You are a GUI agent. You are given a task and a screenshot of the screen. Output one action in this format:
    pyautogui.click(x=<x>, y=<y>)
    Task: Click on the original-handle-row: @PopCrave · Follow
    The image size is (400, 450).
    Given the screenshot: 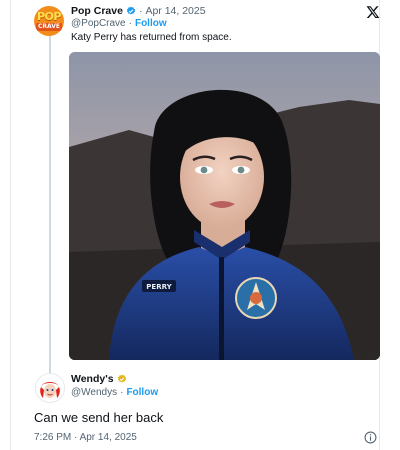 What is the action you would take?
    pyautogui.click(x=119, y=23)
    